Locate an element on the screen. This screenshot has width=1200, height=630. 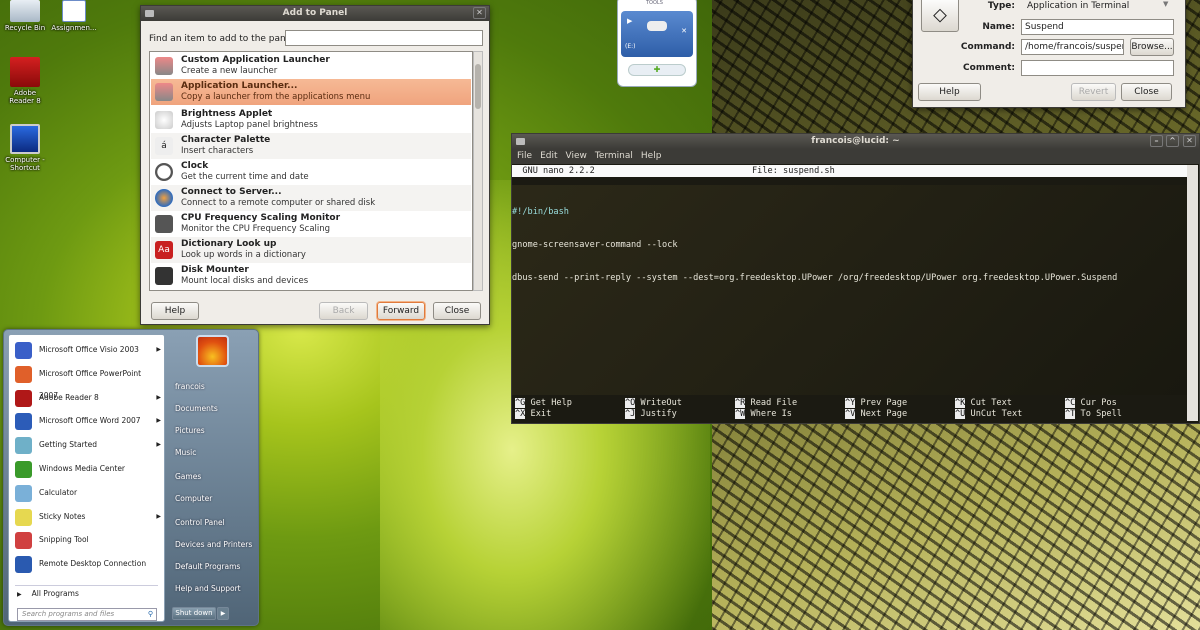
shortcut-key: ^V is located at coordinates (850, 413).